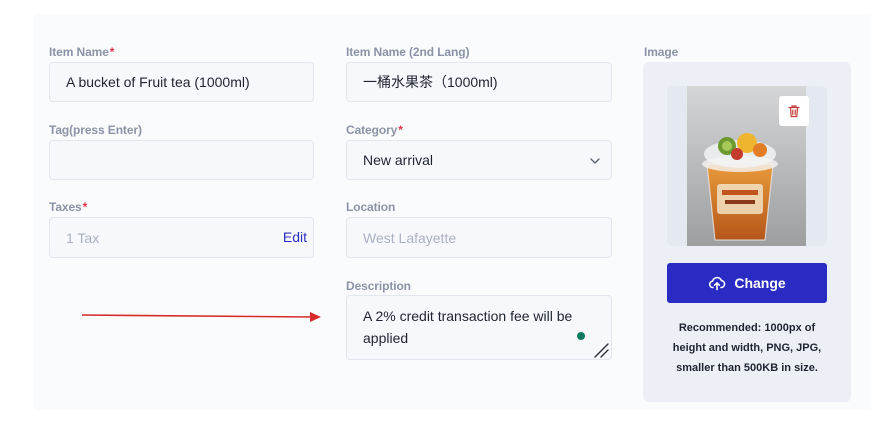 The image size is (870, 427). I want to click on image-label: Image, so click(661, 52).